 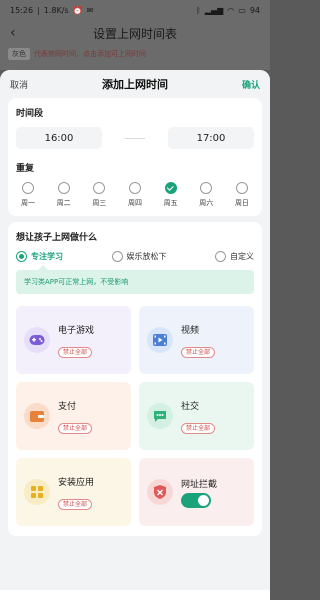 What do you see at coordinates (76, 482) in the screenshot?
I see `category-name: 安装应用` at bounding box center [76, 482].